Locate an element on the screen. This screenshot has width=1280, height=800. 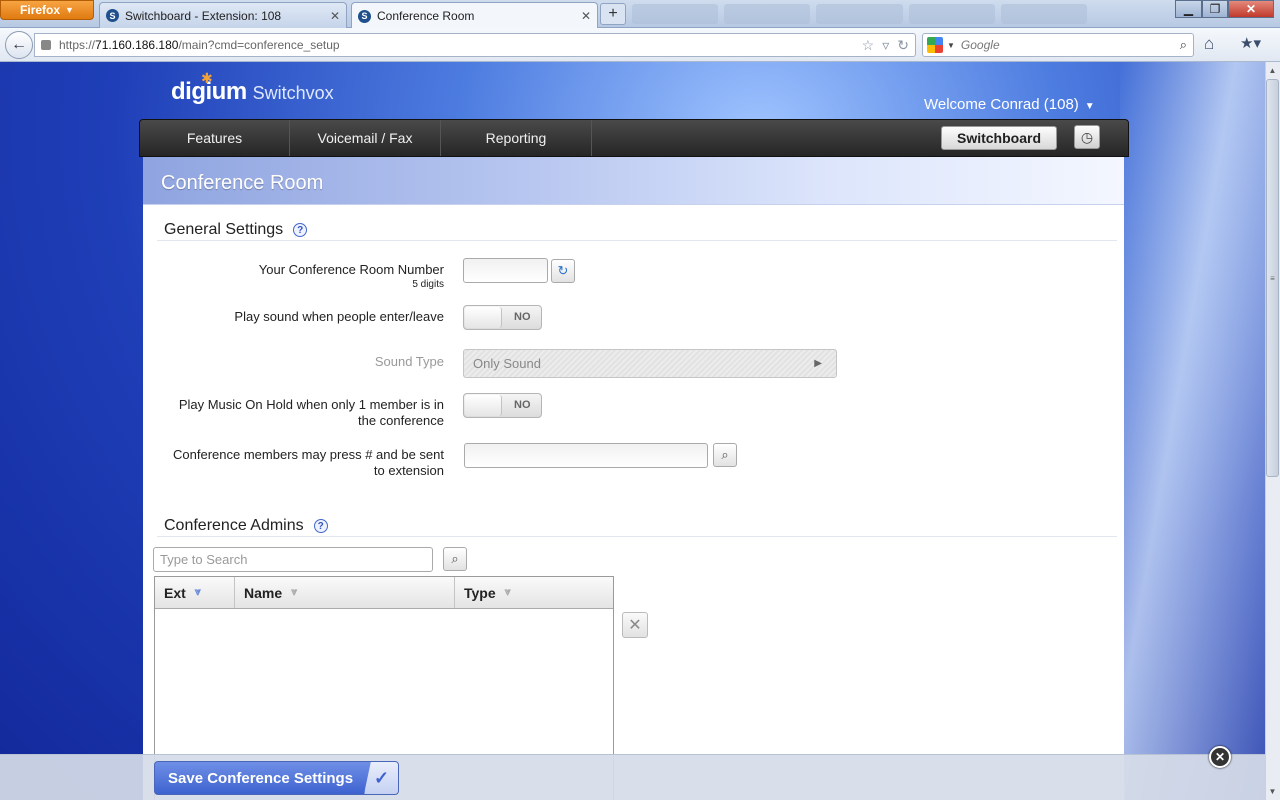
press-hash-extension-input is located at coordinates (586, 455).